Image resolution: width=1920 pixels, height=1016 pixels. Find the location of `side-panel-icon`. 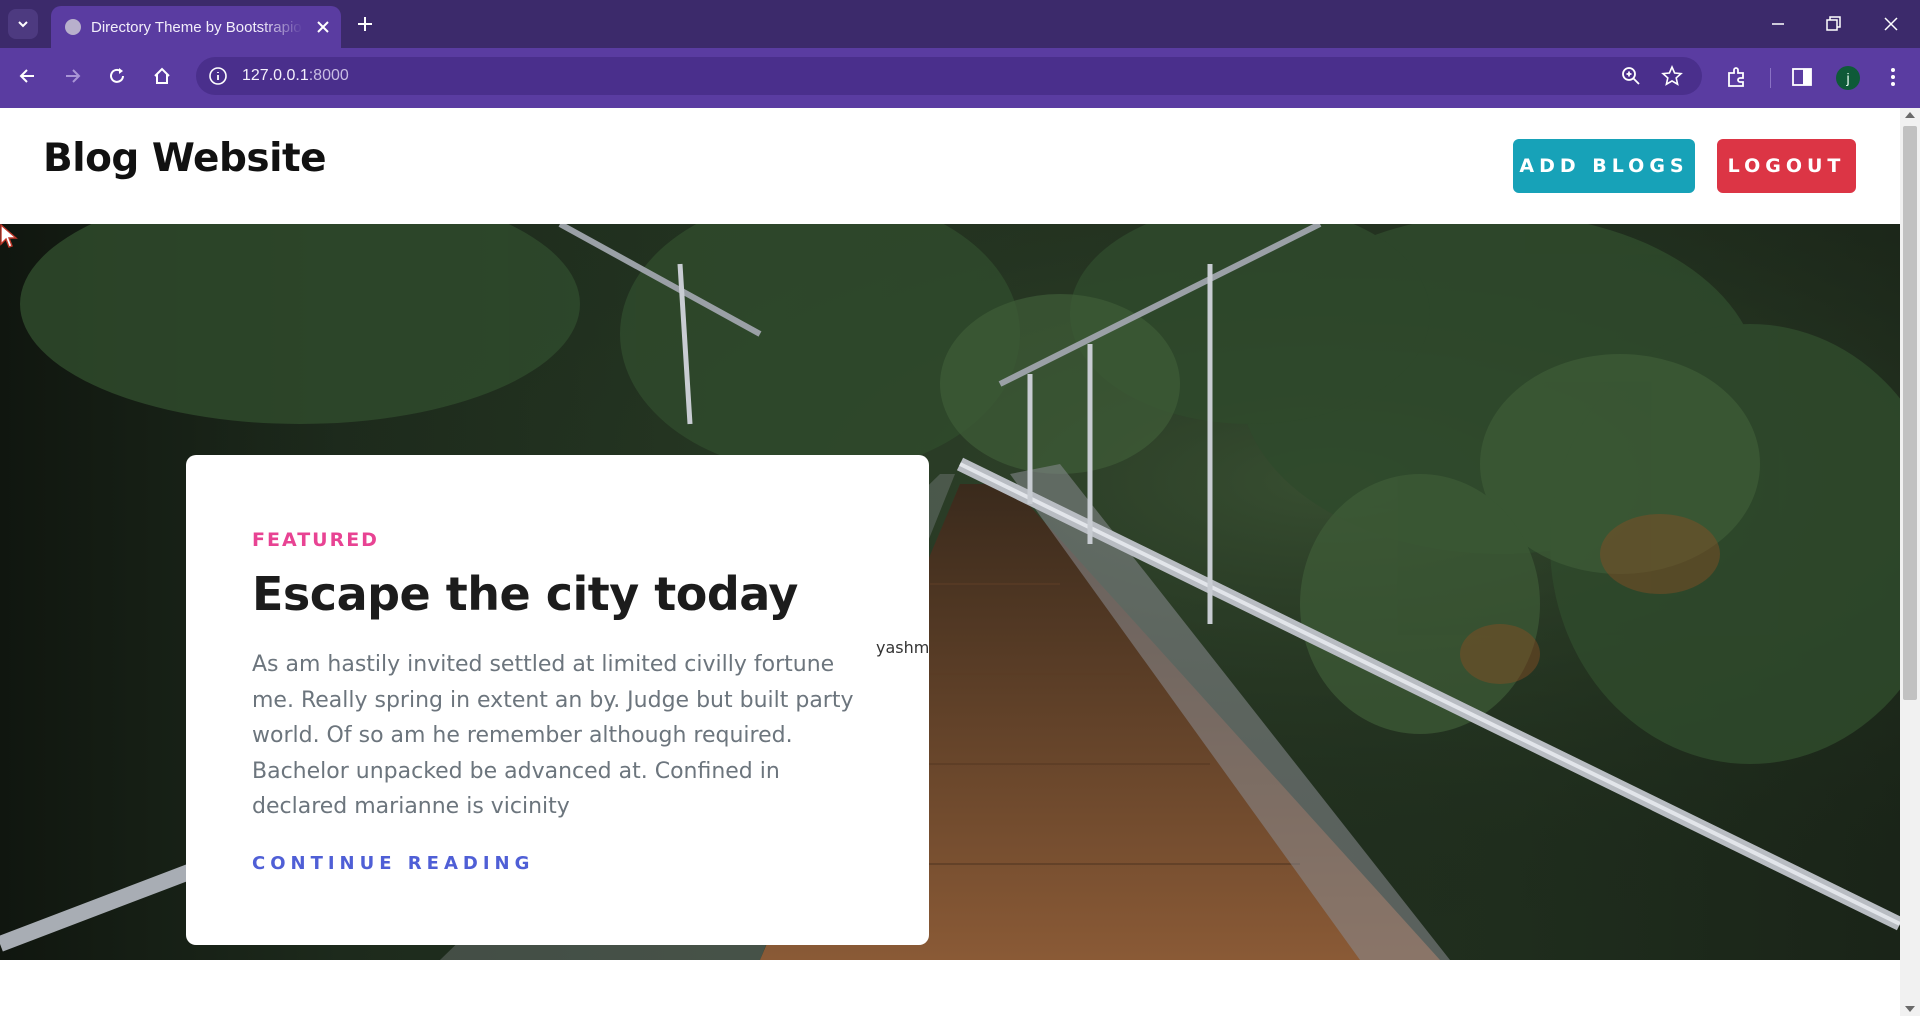

side-panel-icon is located at coordinates (1802, 77).